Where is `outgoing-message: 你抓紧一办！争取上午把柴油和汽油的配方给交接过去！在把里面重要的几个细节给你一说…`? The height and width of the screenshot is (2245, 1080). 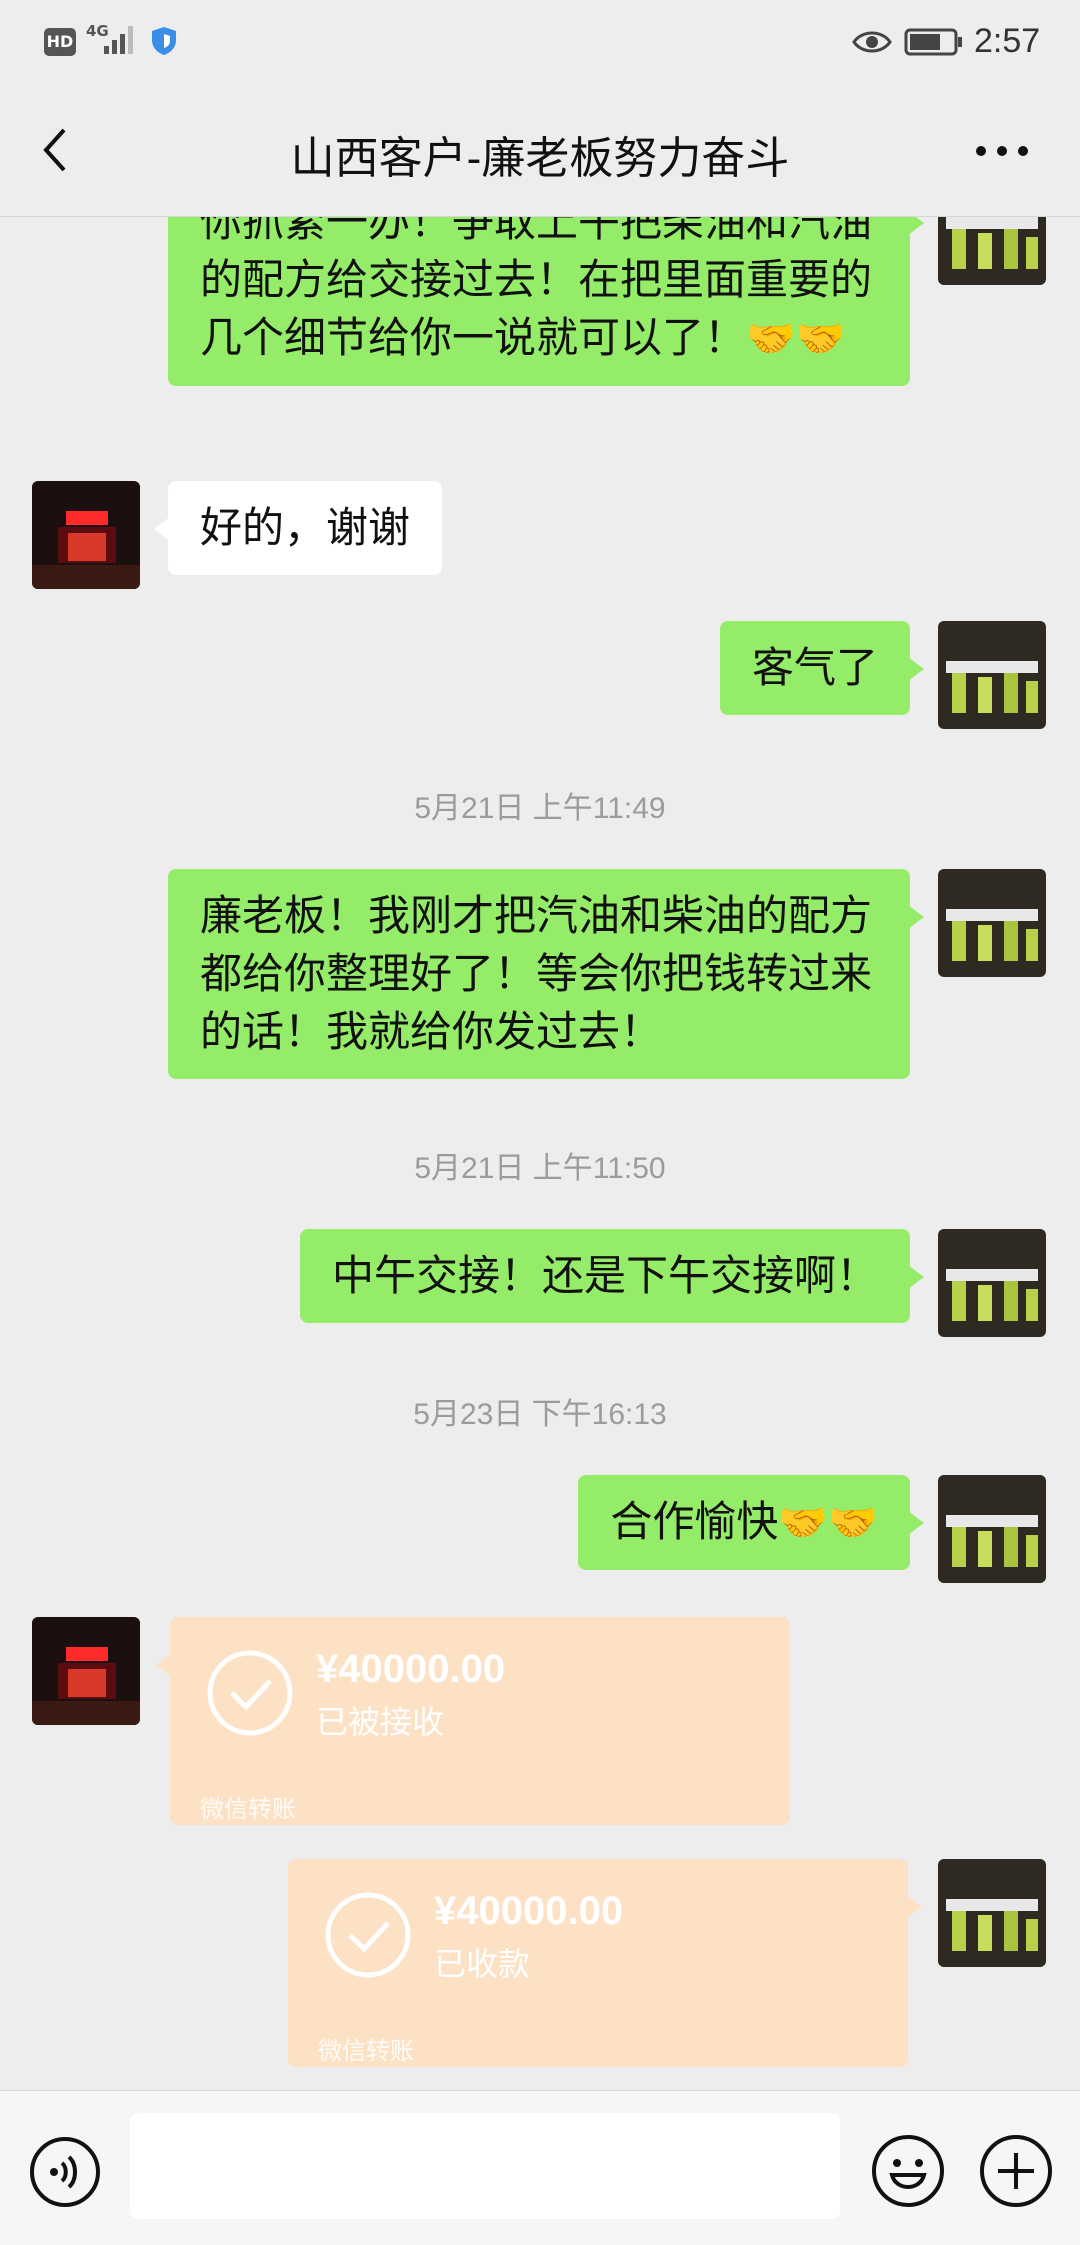
outgoing-message: 你抓紧一办！争取上午把柴油和汽油的配方给交接过去！在把里面重要的几个细节给你一说… is located at coordinates (546, 301).